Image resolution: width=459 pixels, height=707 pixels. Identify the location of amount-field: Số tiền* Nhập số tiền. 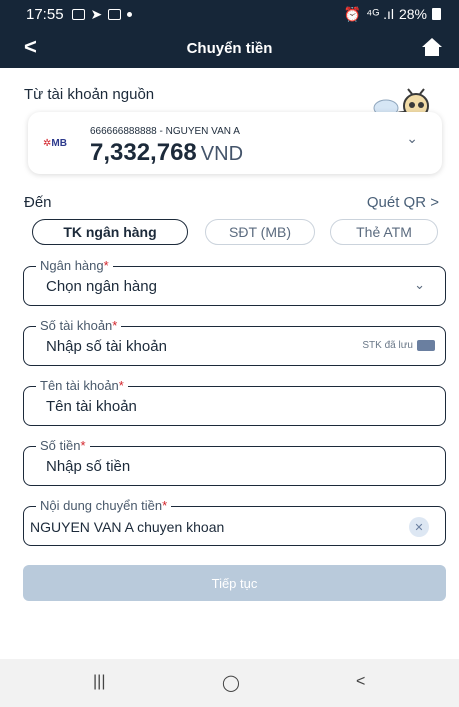
(234, 462).